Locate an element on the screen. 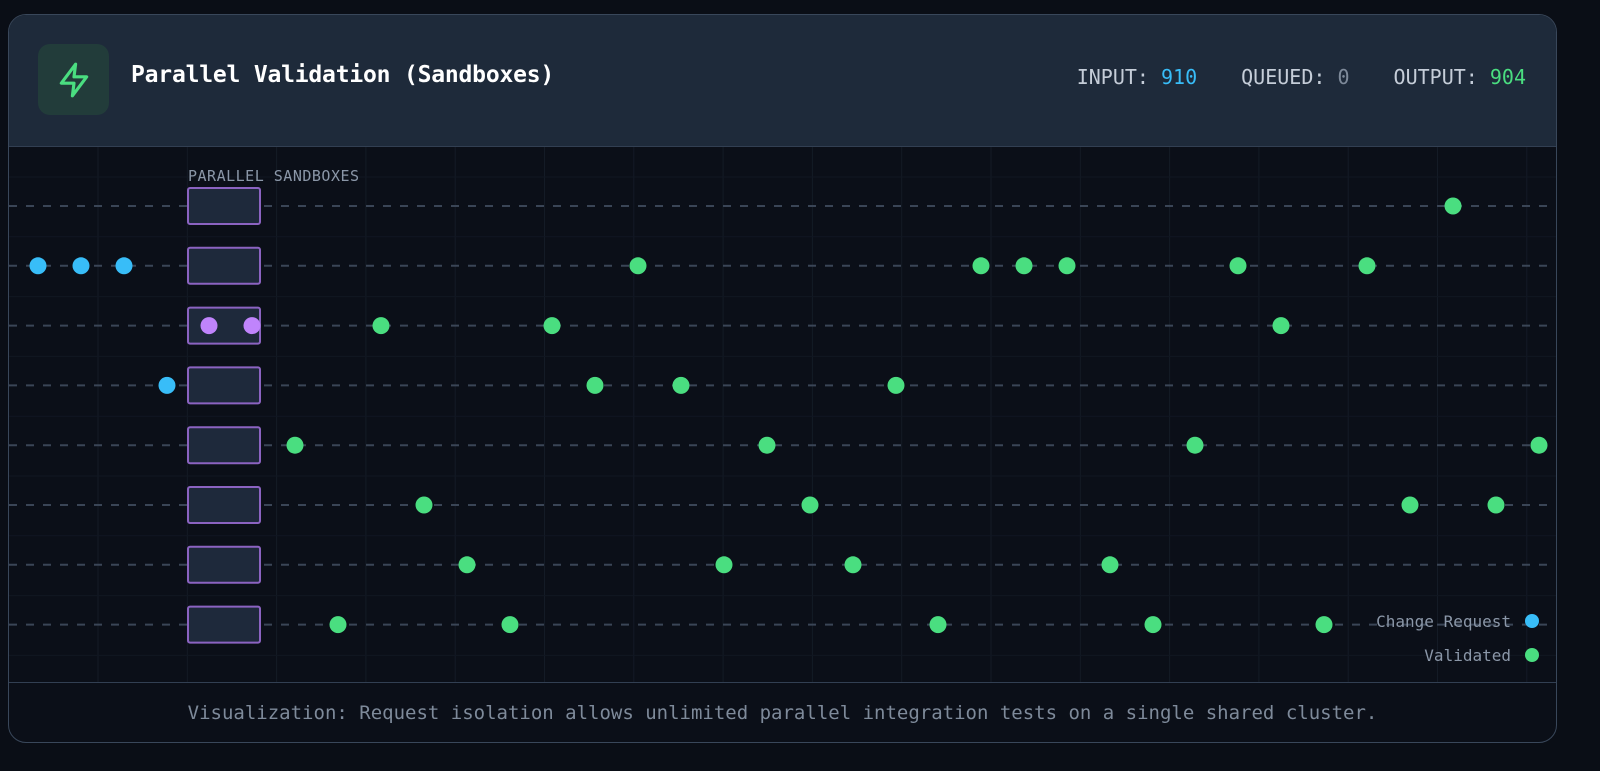 The height and width of the screenshot is (771, 1600). logo-badge is located at coordinates (73, 79).